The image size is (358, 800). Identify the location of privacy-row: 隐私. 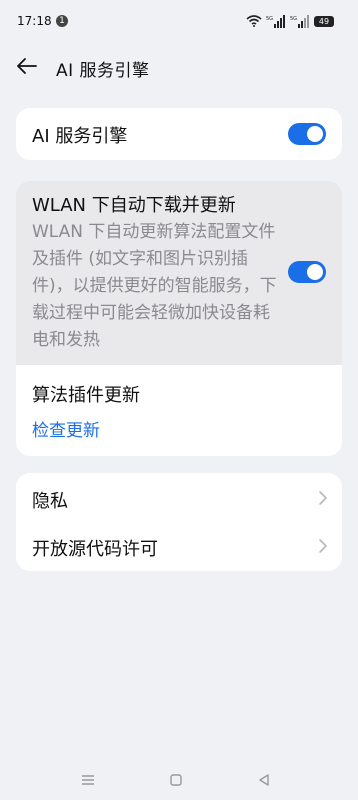
(179, 498).